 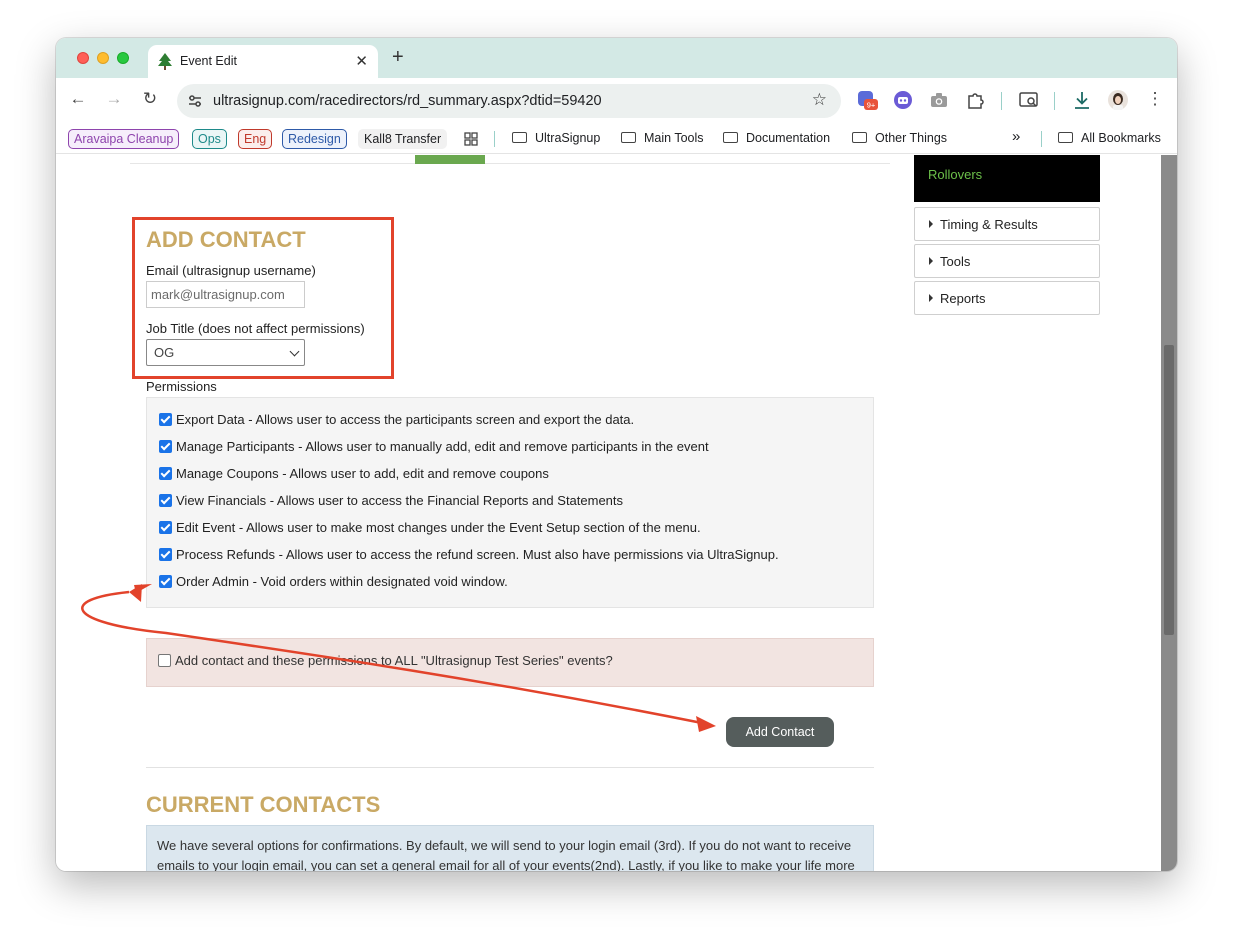 I want to click on edit-event-checkbox, so click(x=165, y=527).